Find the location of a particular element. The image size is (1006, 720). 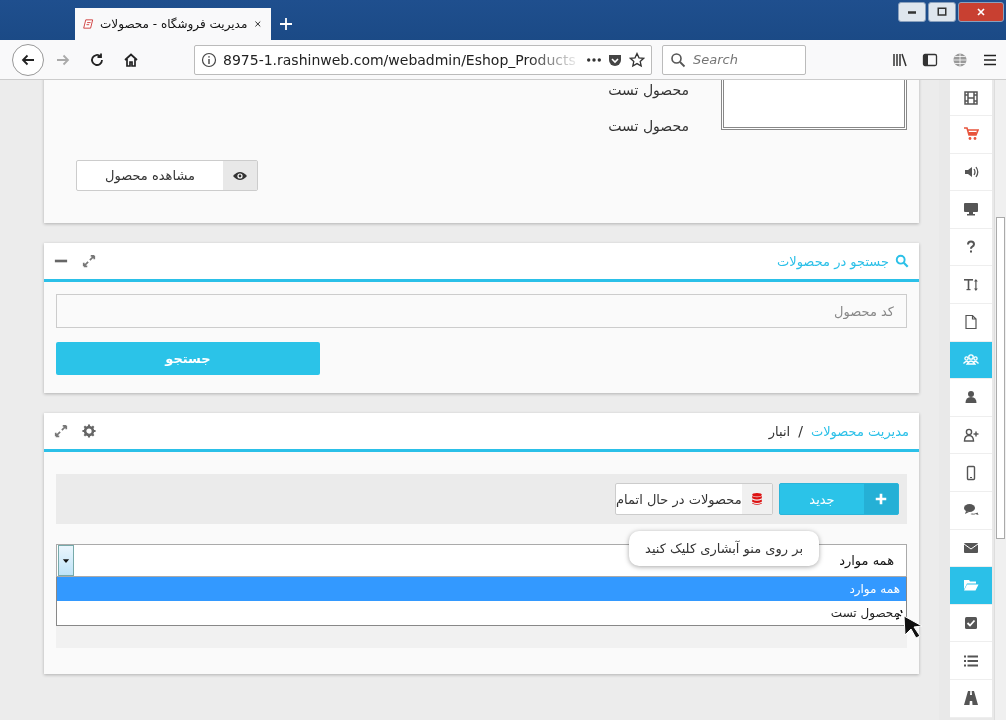

url-text: 8975-1.rashinweb.com/webadmin/Eshop_Products is located at coordinates (400, 59).